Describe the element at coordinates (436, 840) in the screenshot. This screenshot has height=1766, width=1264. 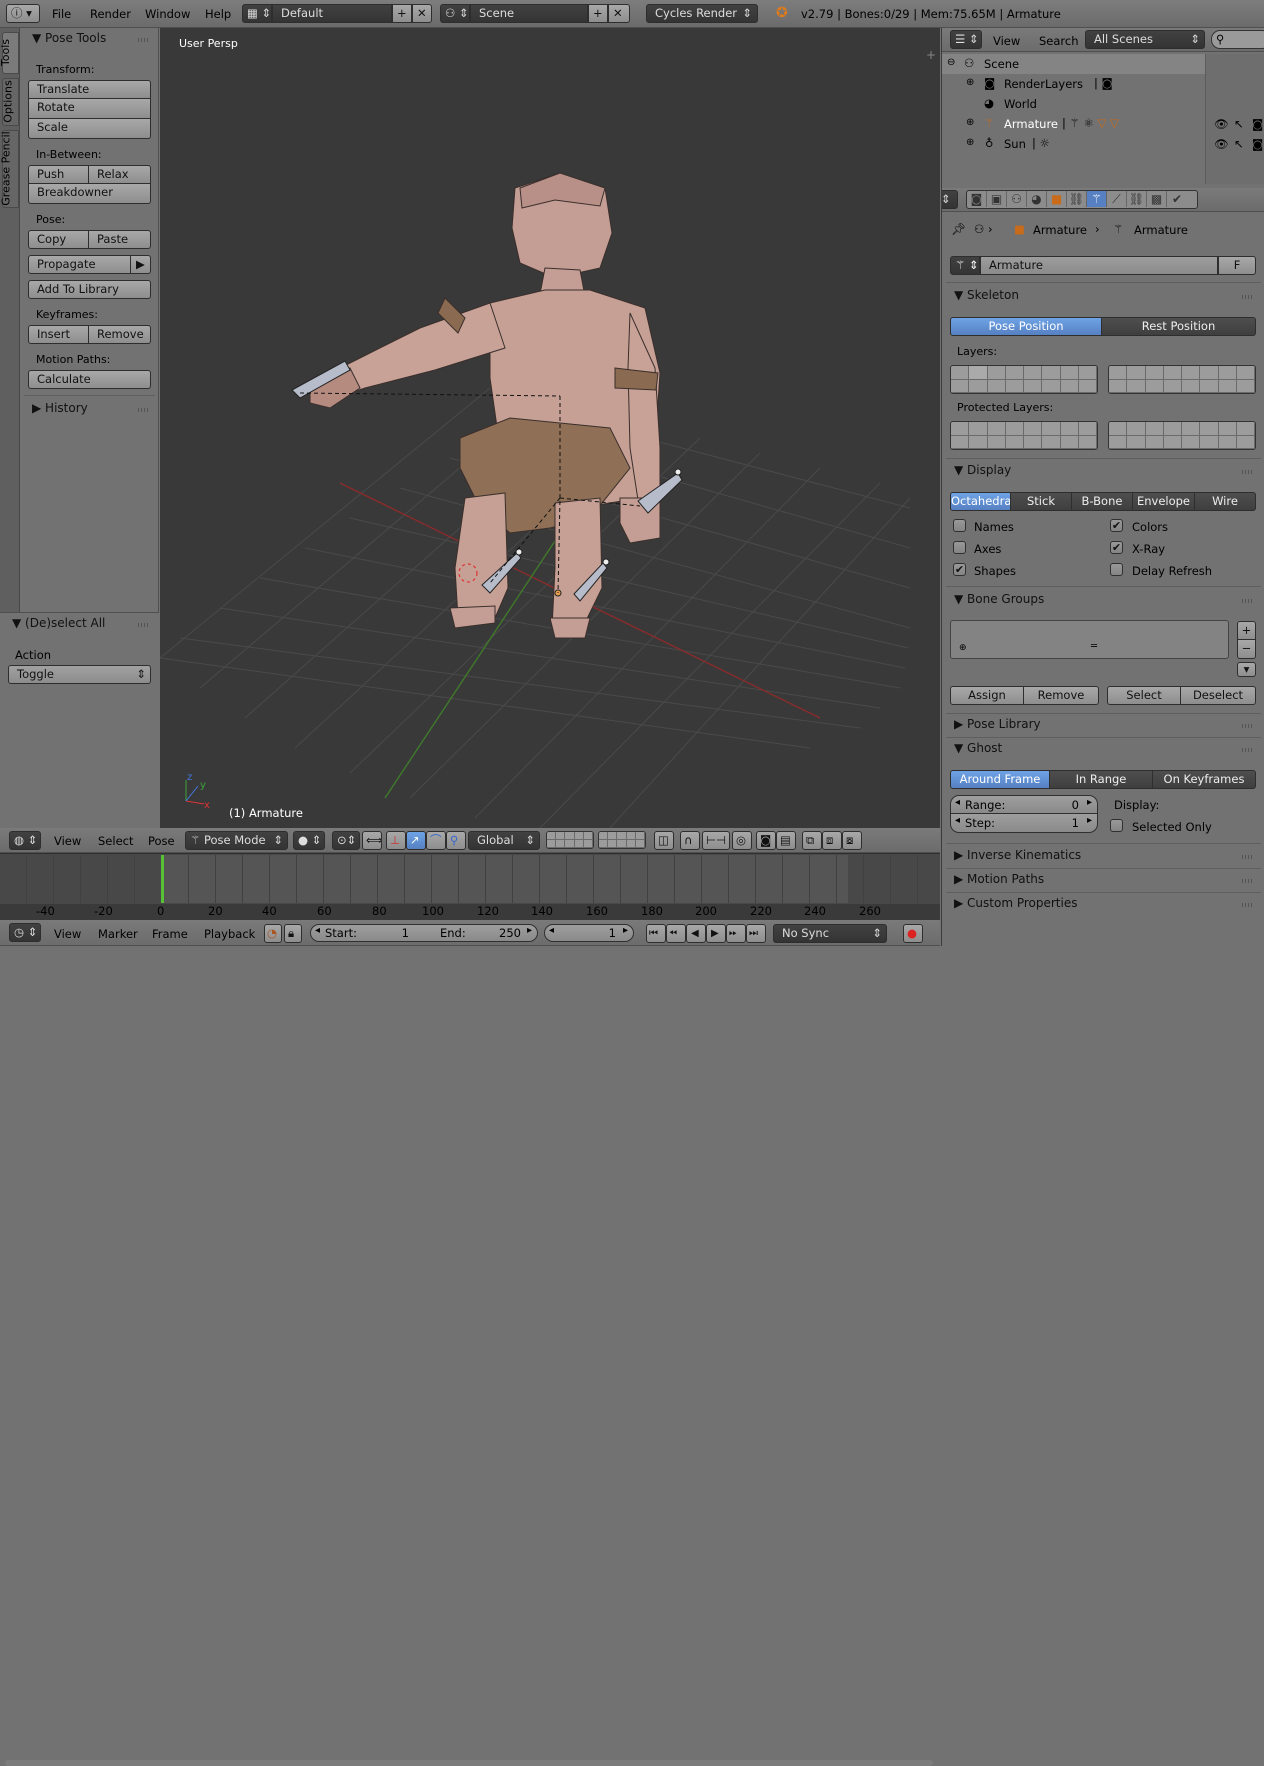
I see `scale-manip-button: ⌒` at that location.